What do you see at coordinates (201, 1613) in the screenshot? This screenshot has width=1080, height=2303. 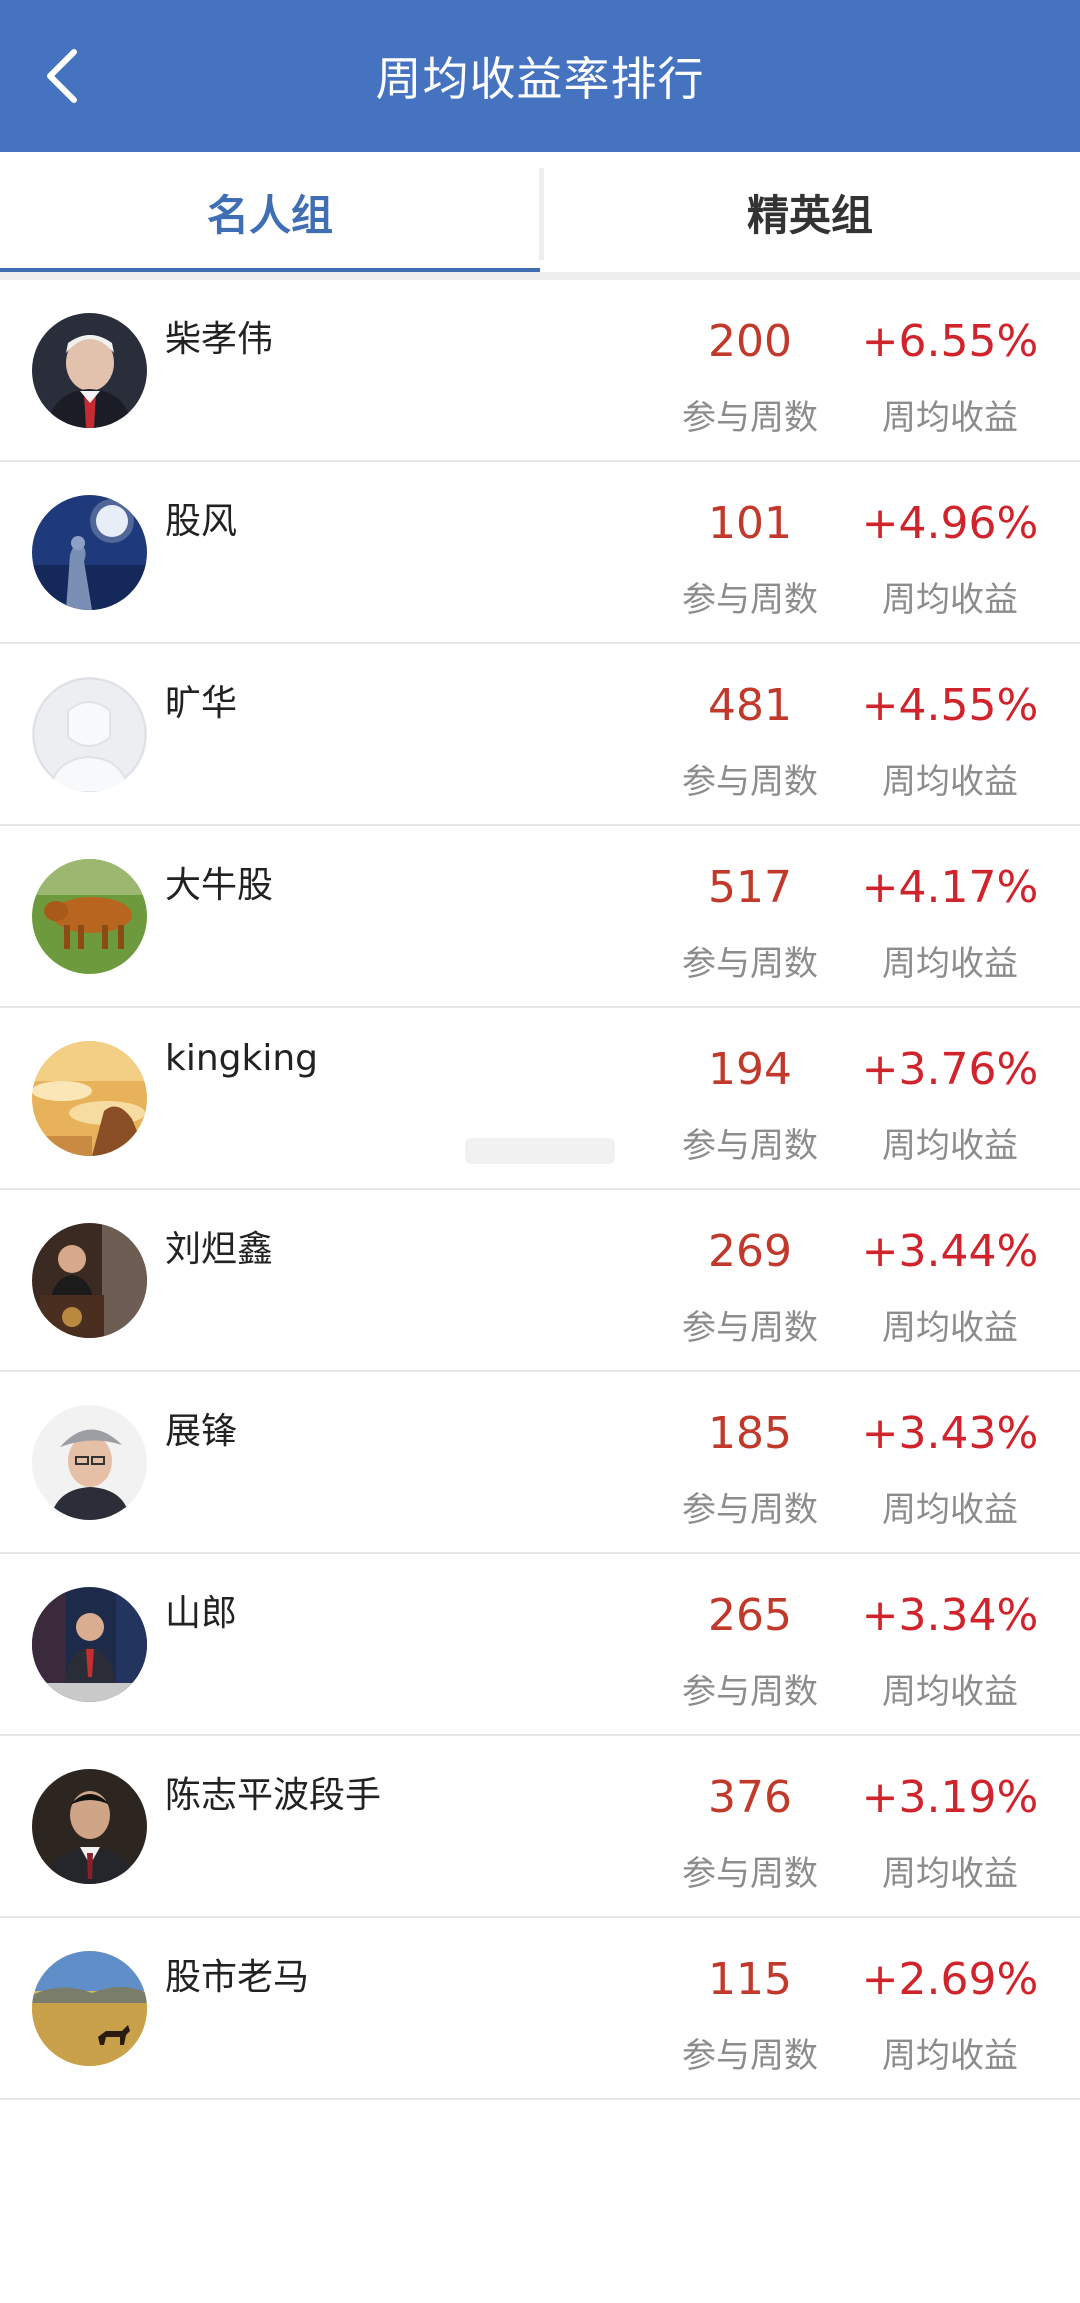 I see `user-name: 山郎` at bounding box center [201, 1613].